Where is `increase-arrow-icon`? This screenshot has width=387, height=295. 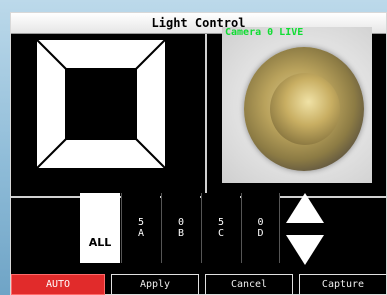 increase-arrow-icon is located at coordinates (305, 209).